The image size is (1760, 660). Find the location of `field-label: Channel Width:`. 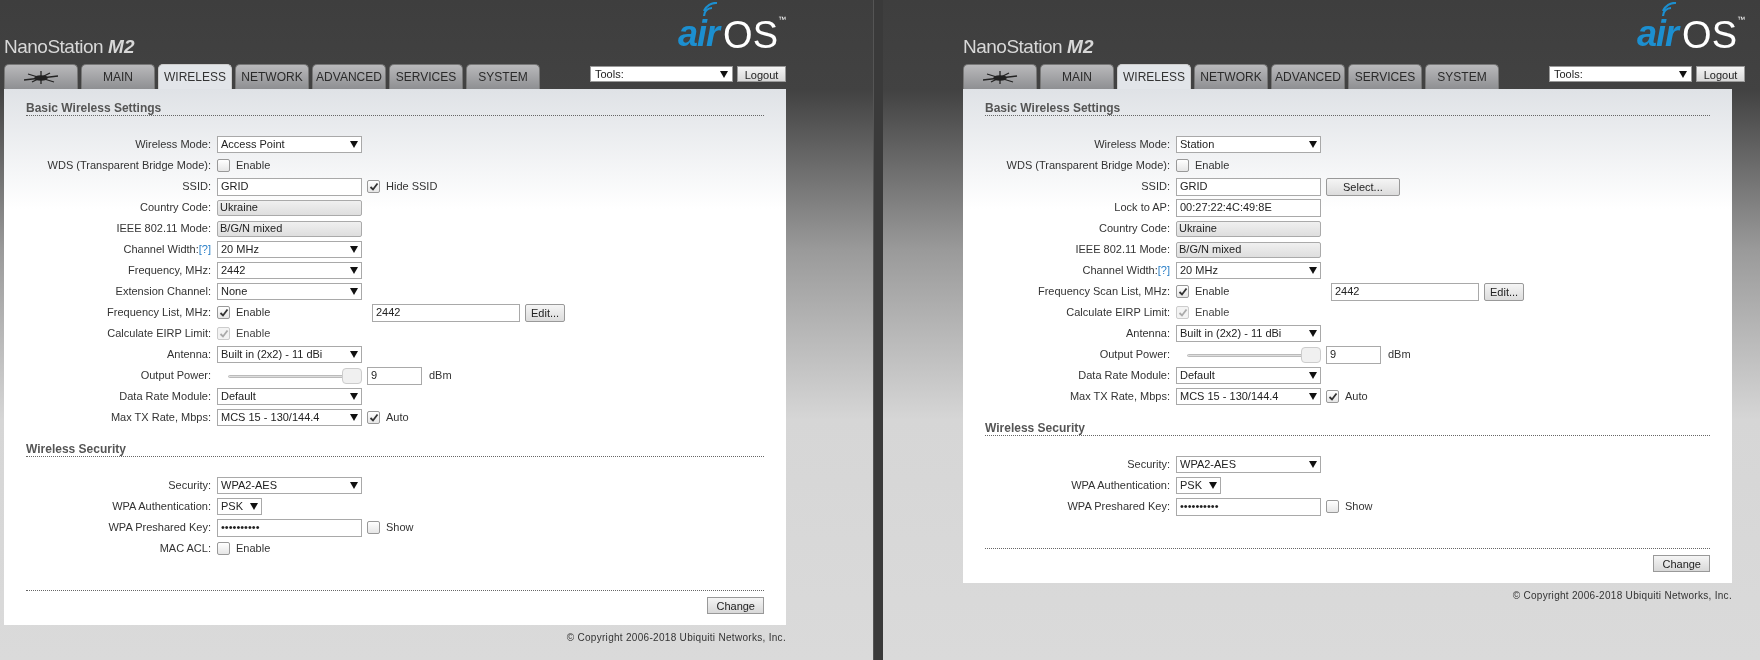

field-label: Channel Width: is located at coordinates (161, 250).